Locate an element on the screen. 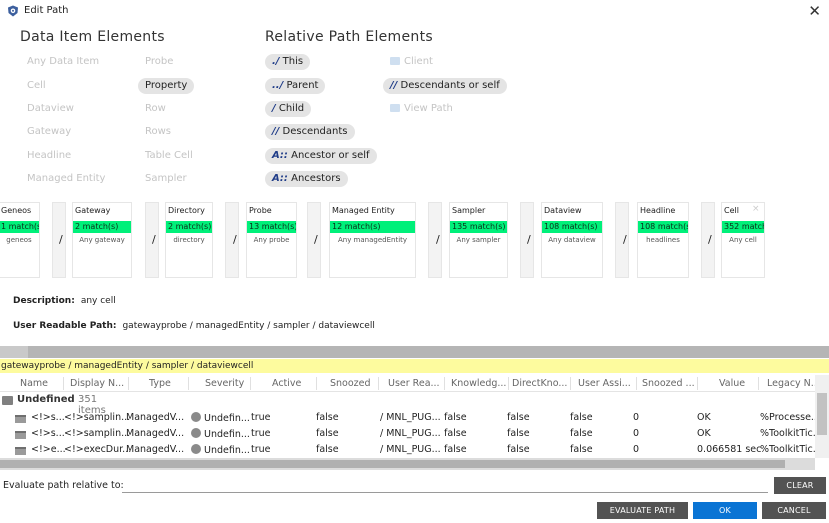 This screenshot has height=523, width=829. vertical-scrollbar-thumb is located at coordinates (822, 414).